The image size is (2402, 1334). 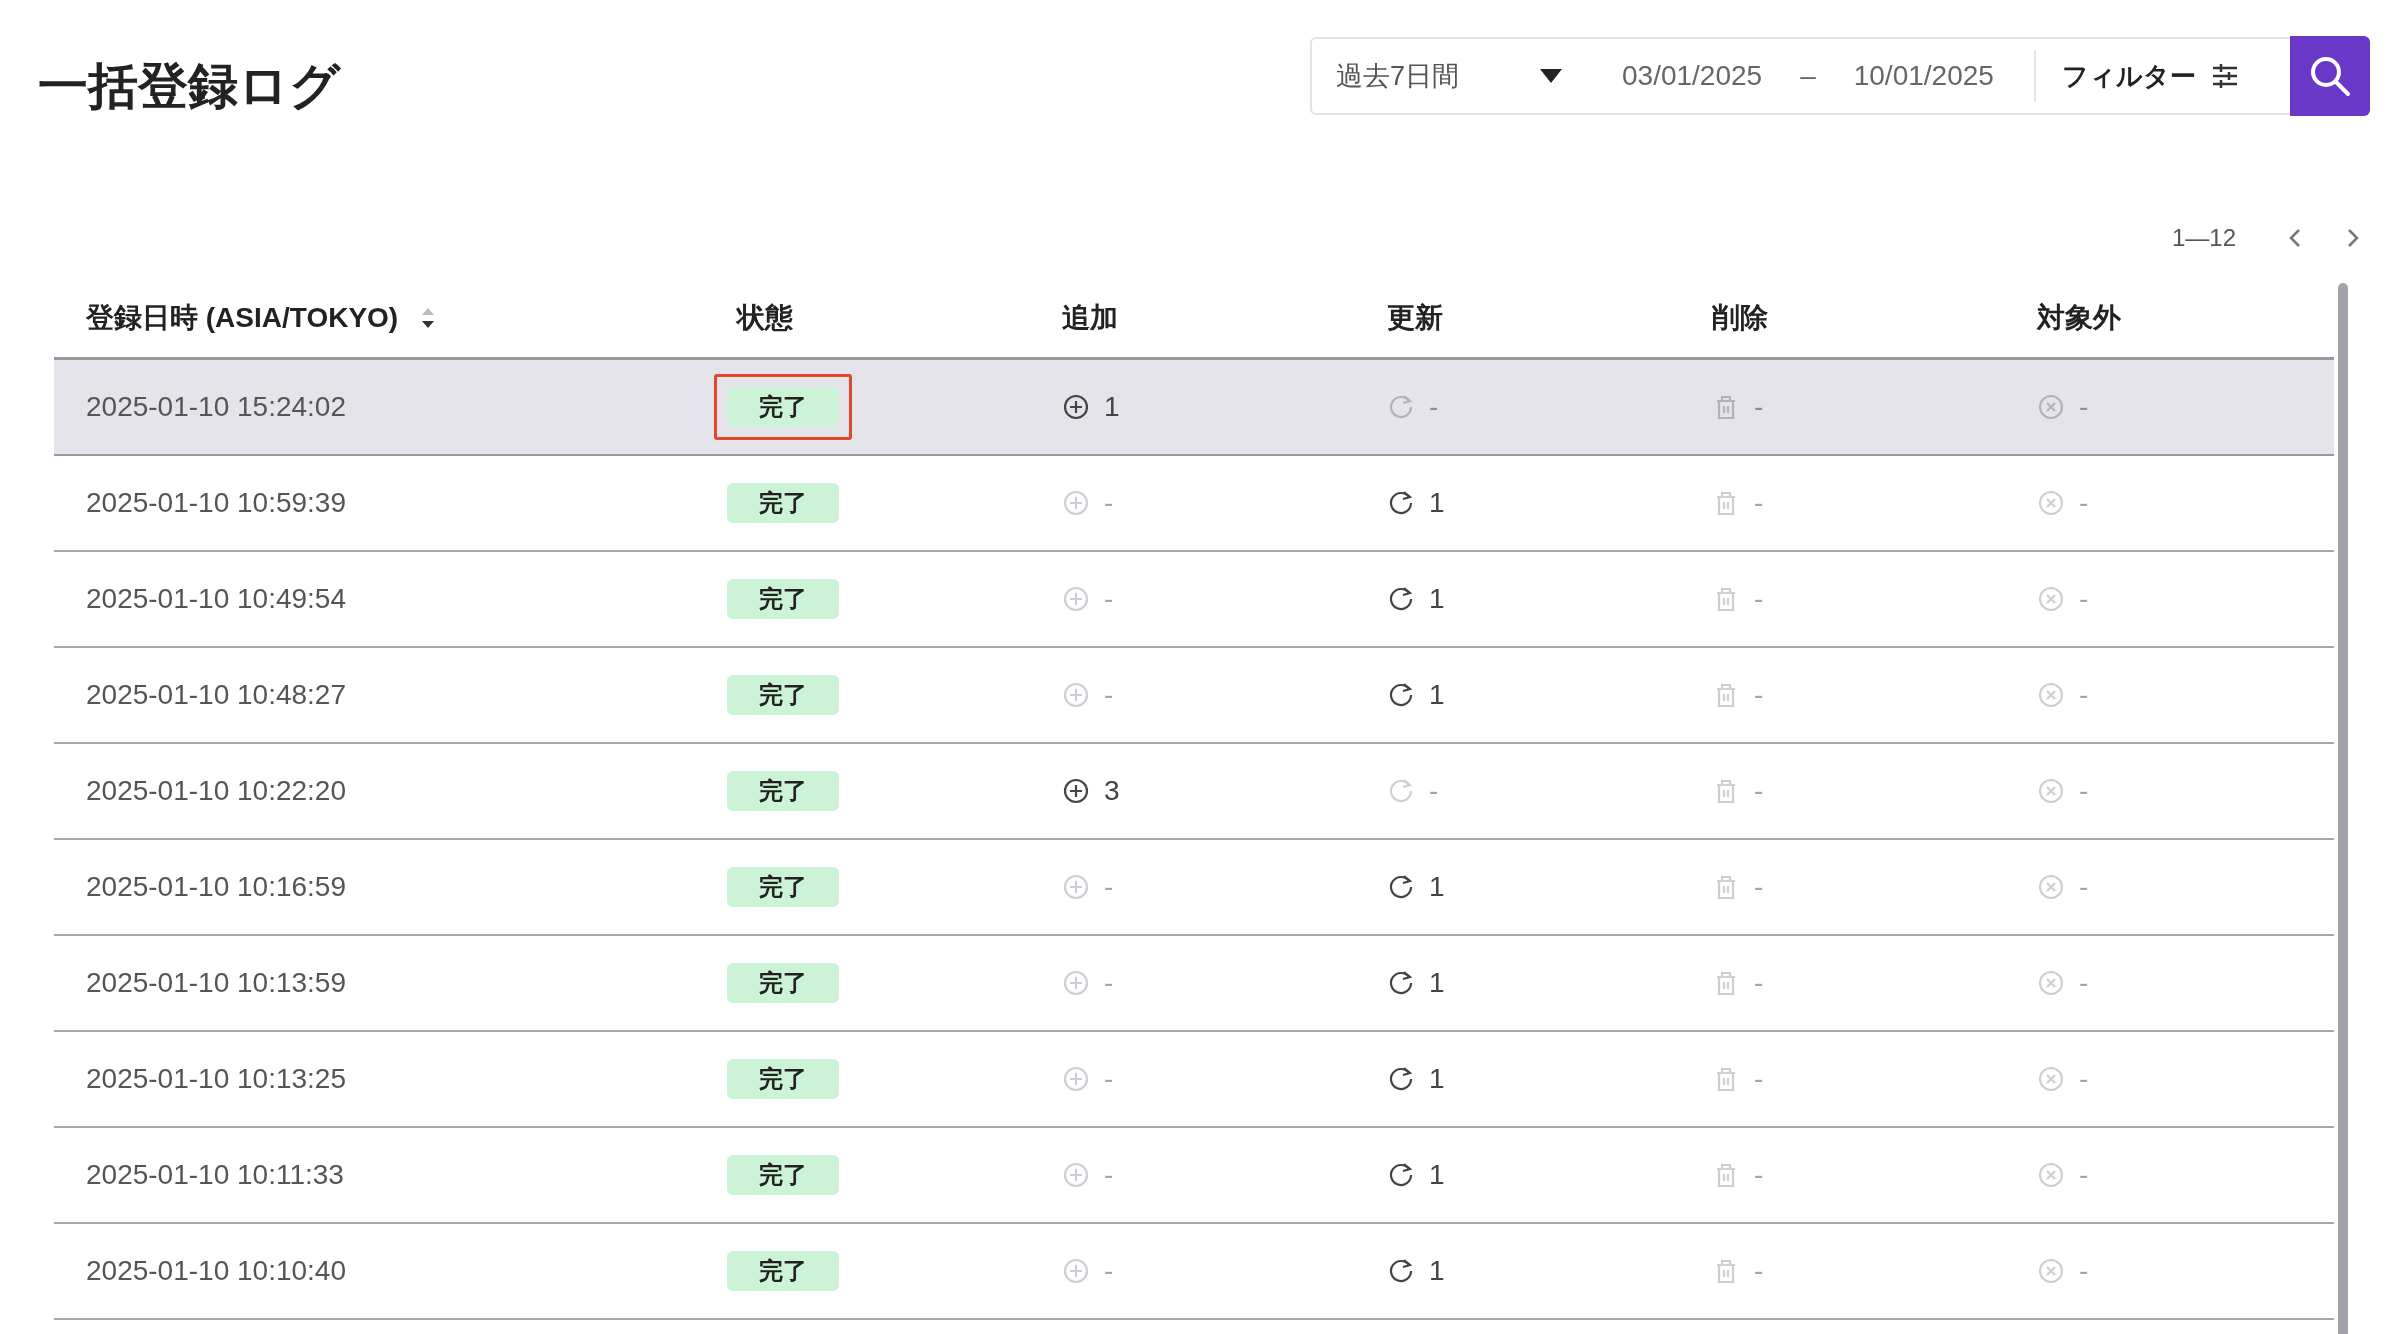 I want to click on search-button, so click(x=2330, y=76).